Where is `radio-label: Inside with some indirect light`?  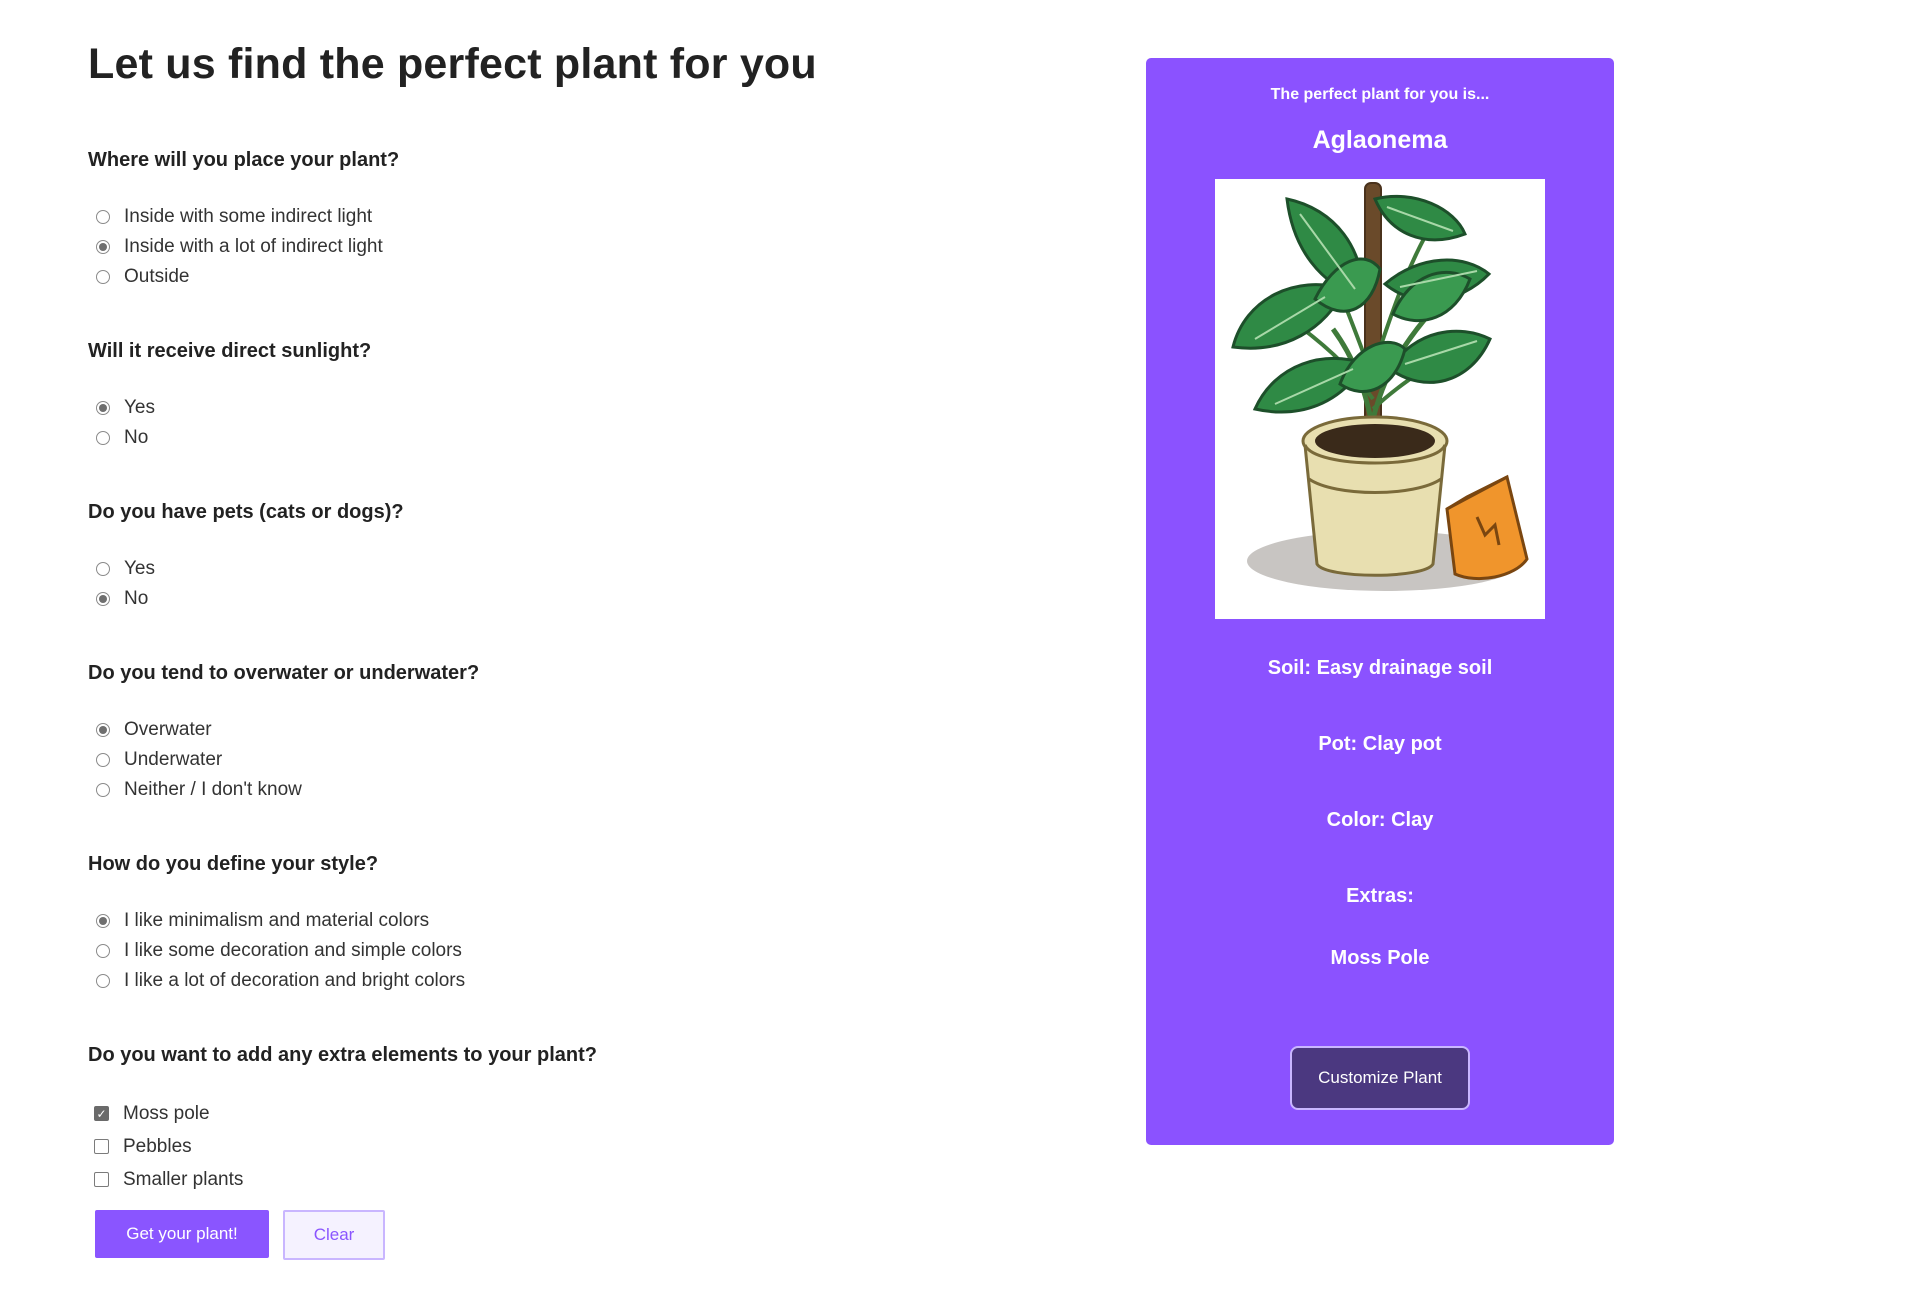 radio-label: Inside with some indirect light is located at coordinates (248, 217).